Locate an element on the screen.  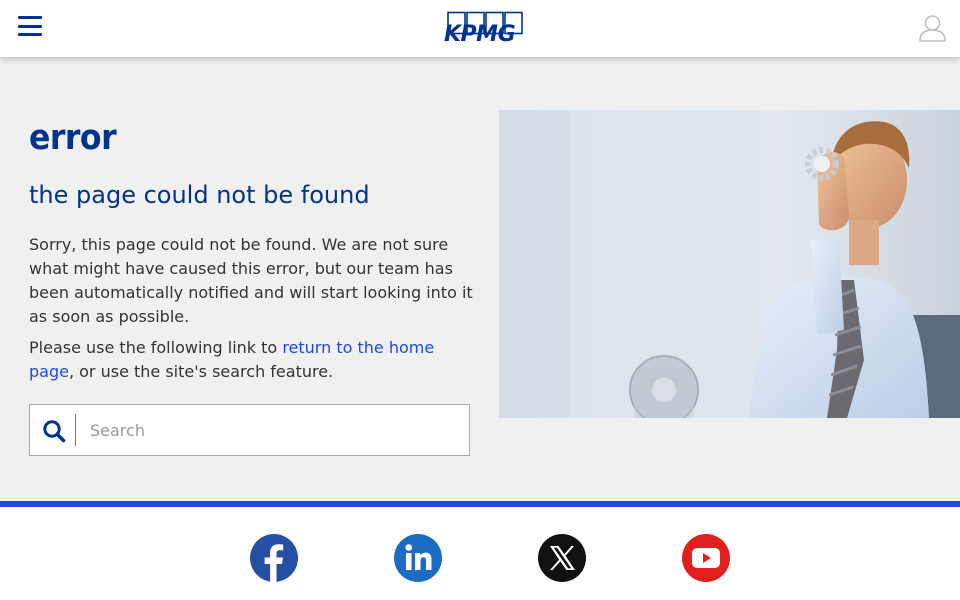
youtube-link is located at coordinates (706, 558).